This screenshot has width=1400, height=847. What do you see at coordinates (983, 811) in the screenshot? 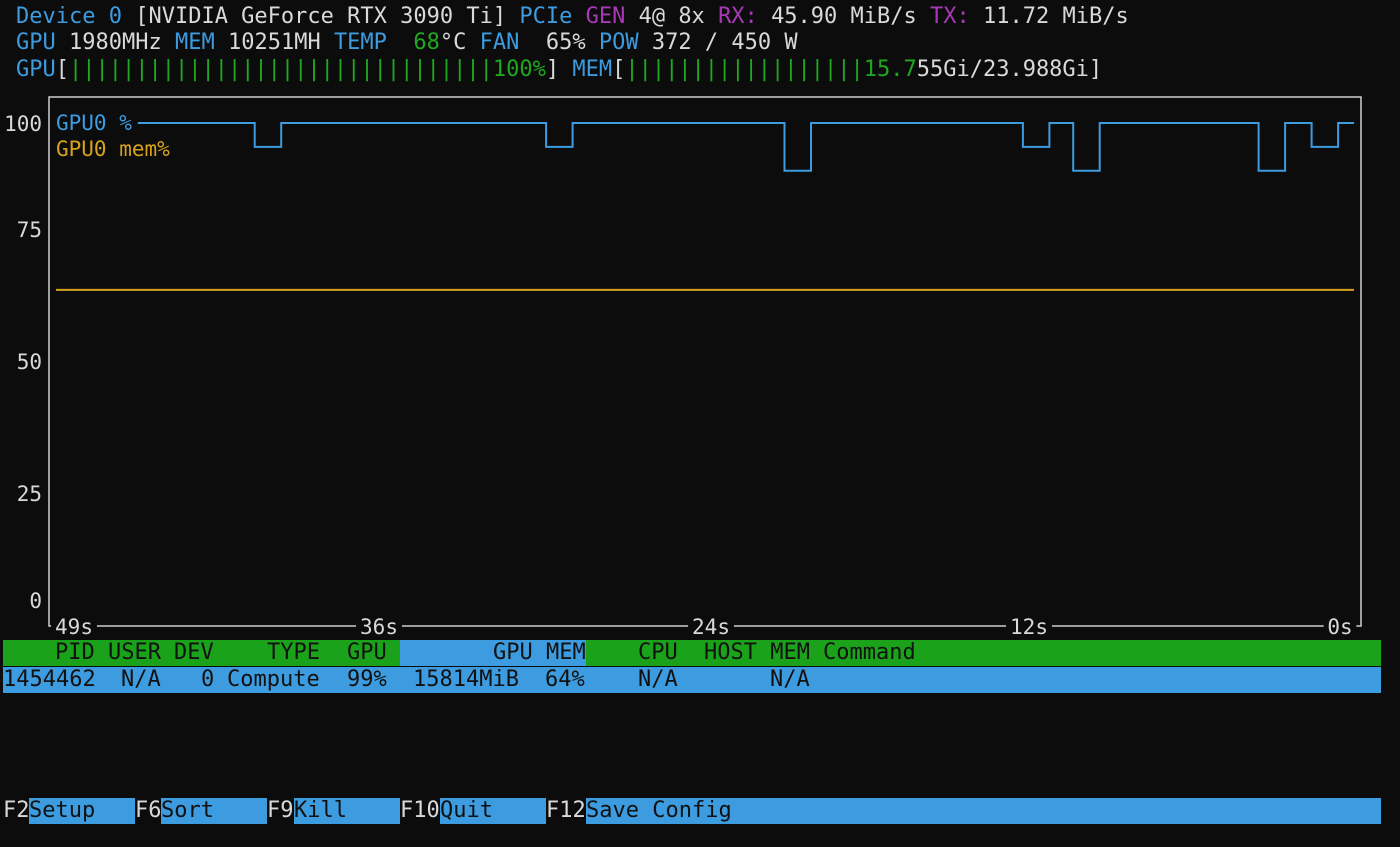
I see `save-config-button: Save Config` at bounding box center [983, 811].